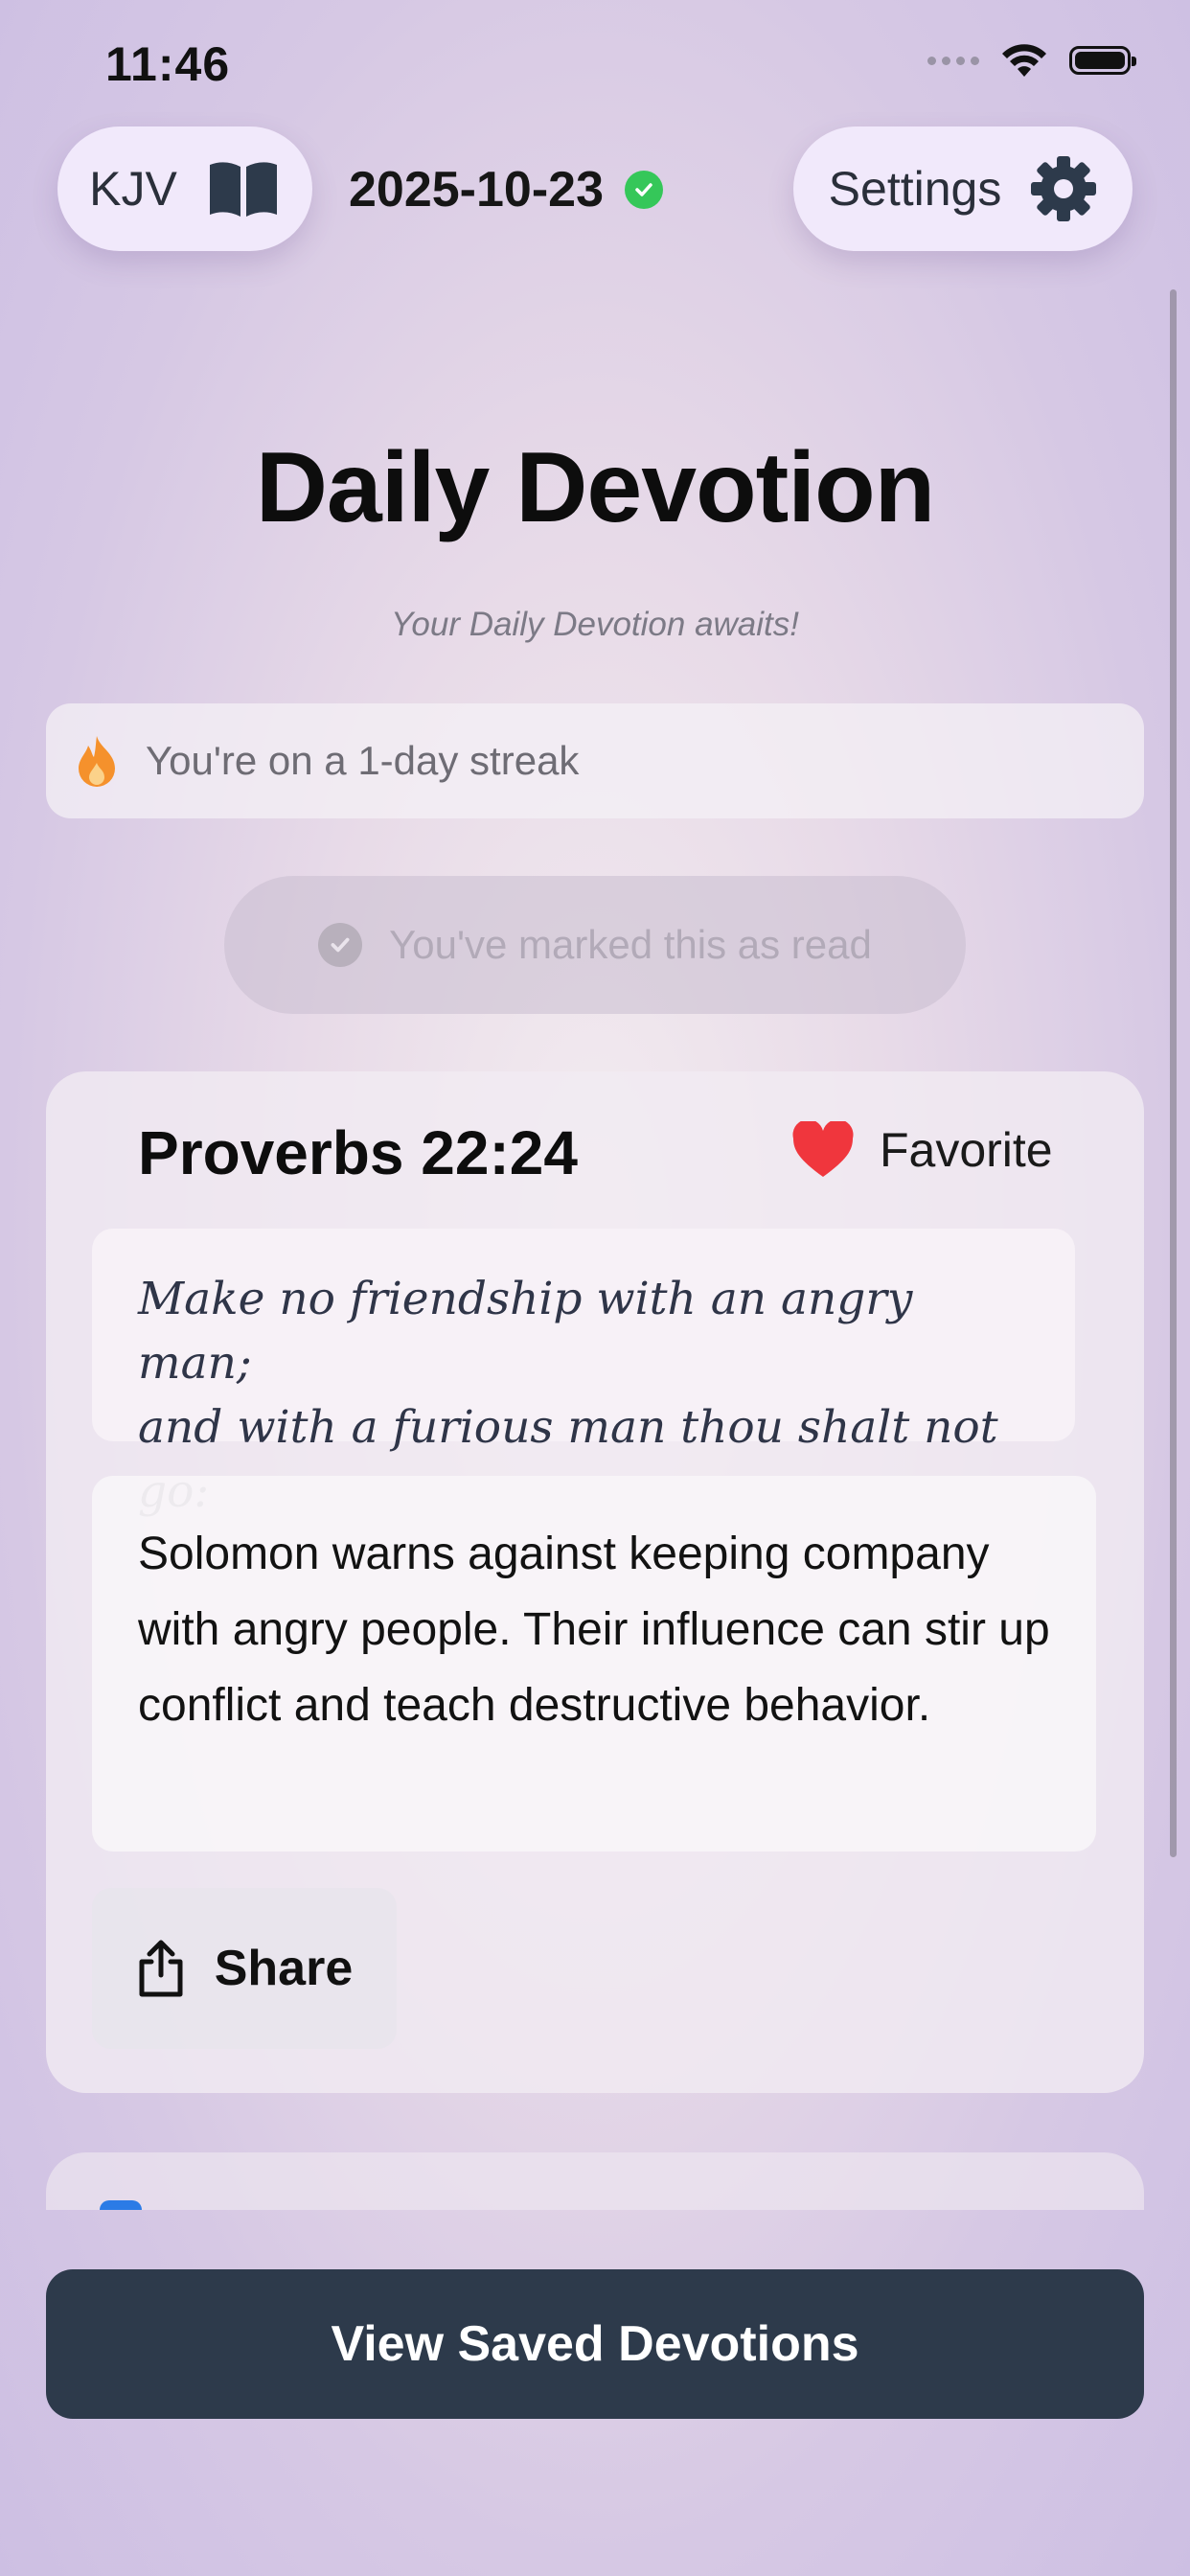 The width and height of the screenshot is (1190, 2576). What do you see at coordinates (631, 945) in the screenshot?
I see `read-status-label: You've marked this as read` at bounding box center [631, 945].